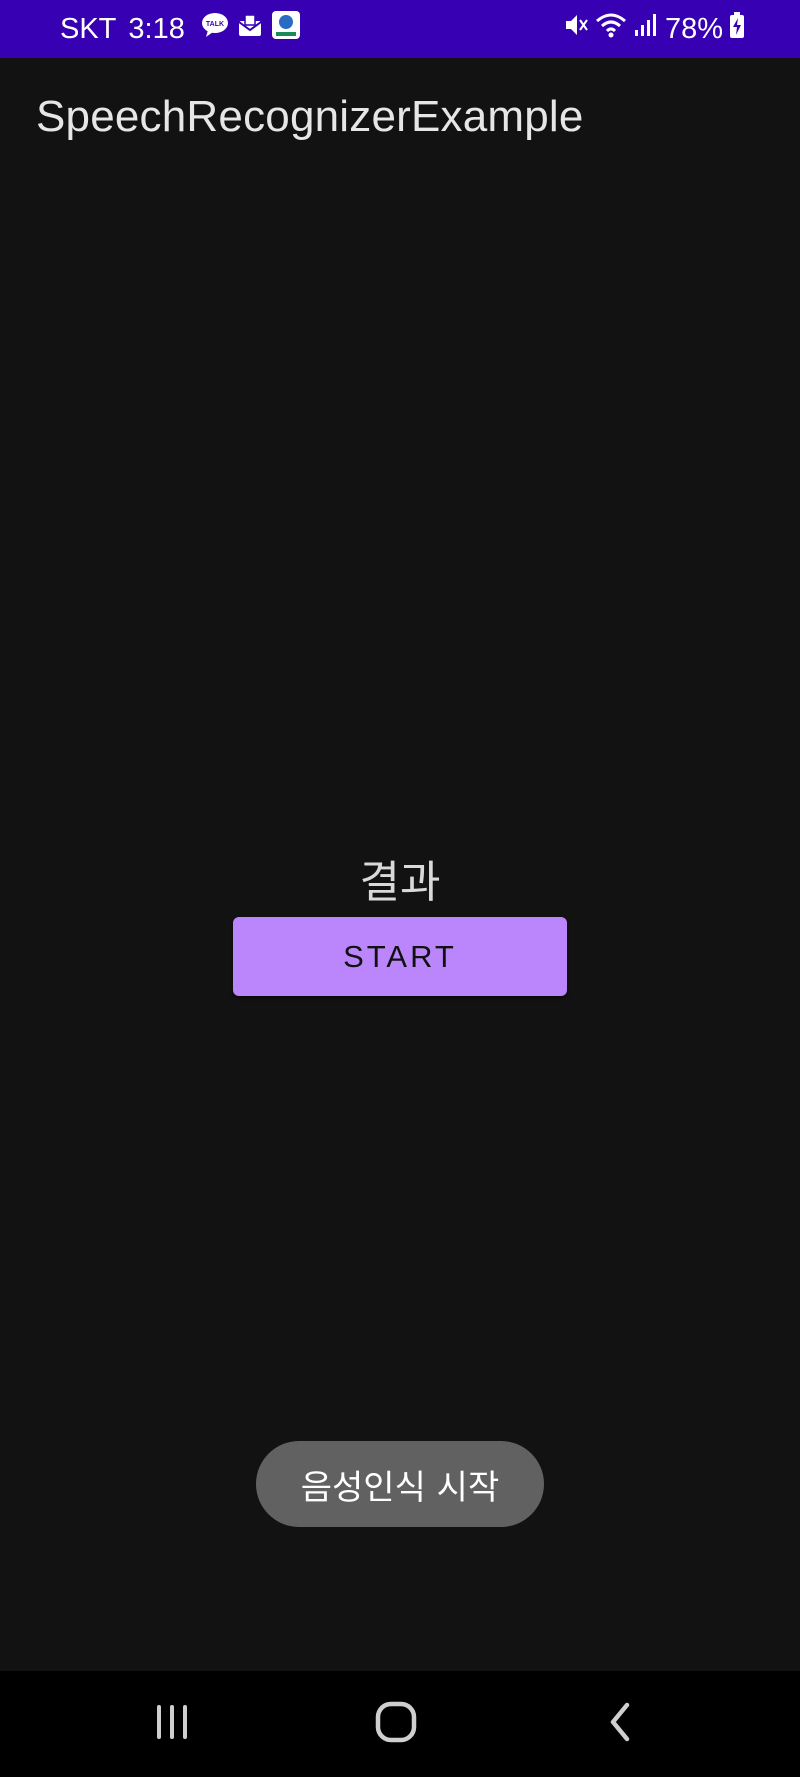 The height and width of the screenshot is (1777, 800). I want to click on home-icon, so click(396, 1724).